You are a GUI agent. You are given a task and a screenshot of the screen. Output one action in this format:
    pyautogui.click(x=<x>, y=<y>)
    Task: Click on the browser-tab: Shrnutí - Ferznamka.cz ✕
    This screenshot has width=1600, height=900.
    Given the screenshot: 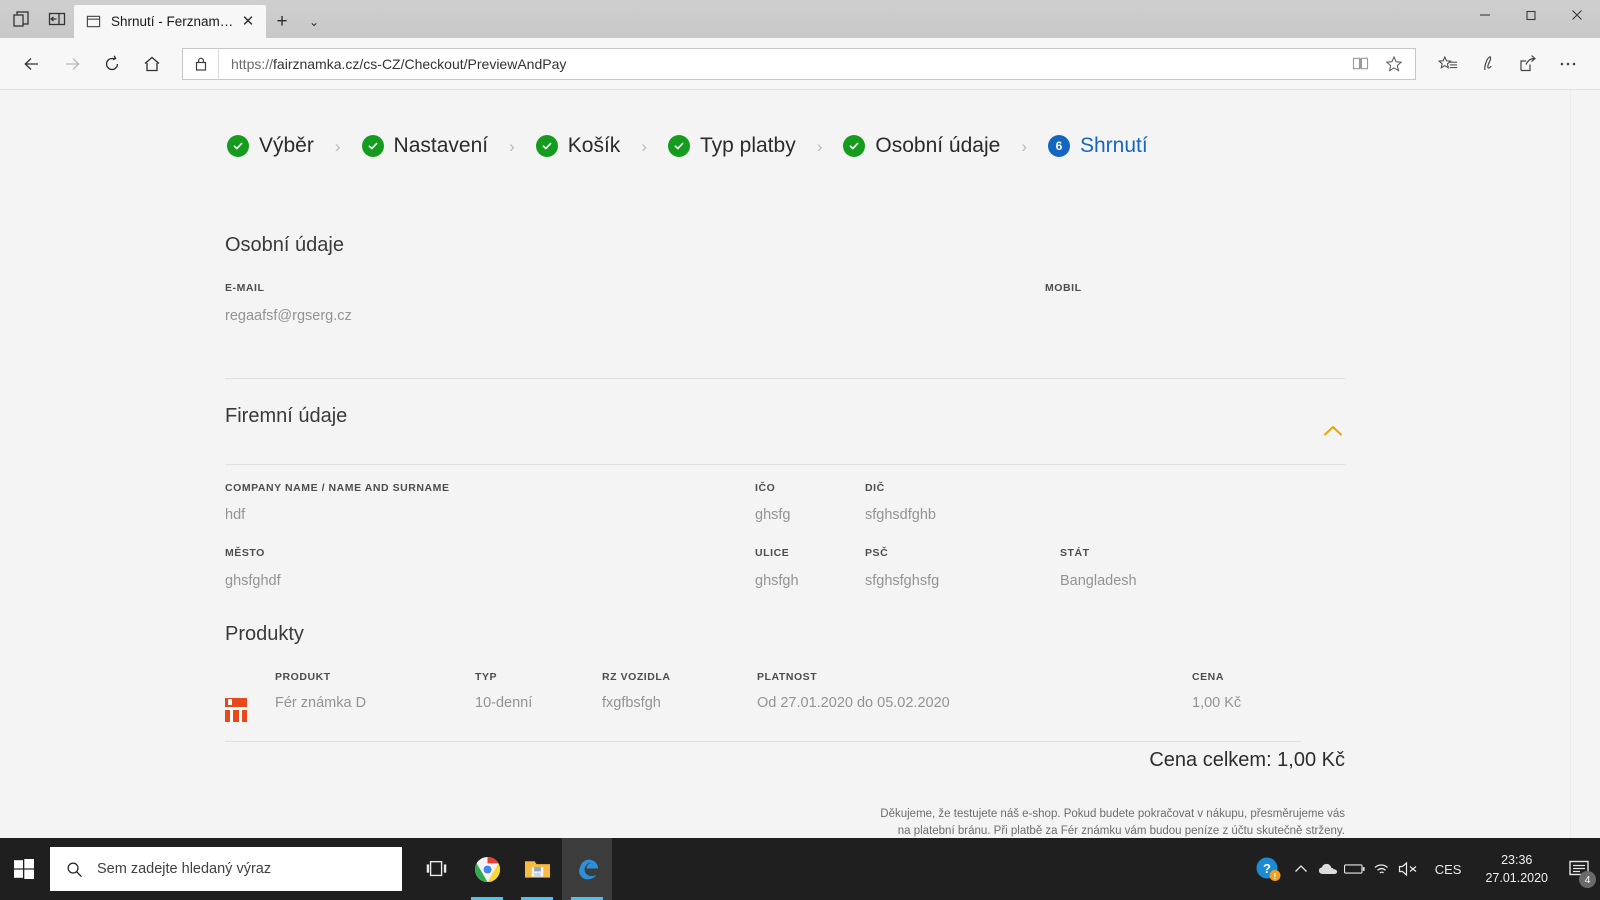 What is the action you would take?
    pyautogui.click(x=170, y=21)
    